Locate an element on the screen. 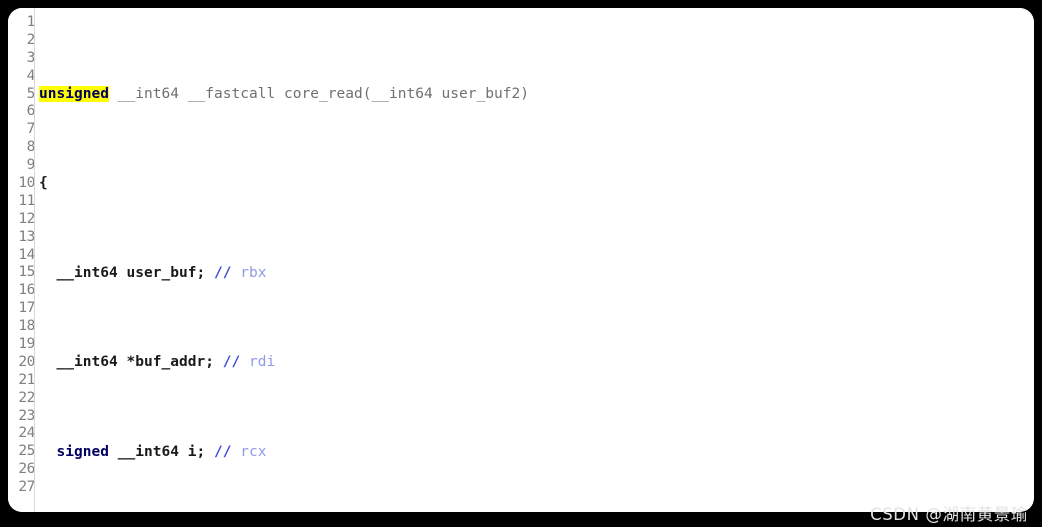  code-line: signed __int64 i; // rcx is located at coordinates (536, 453).